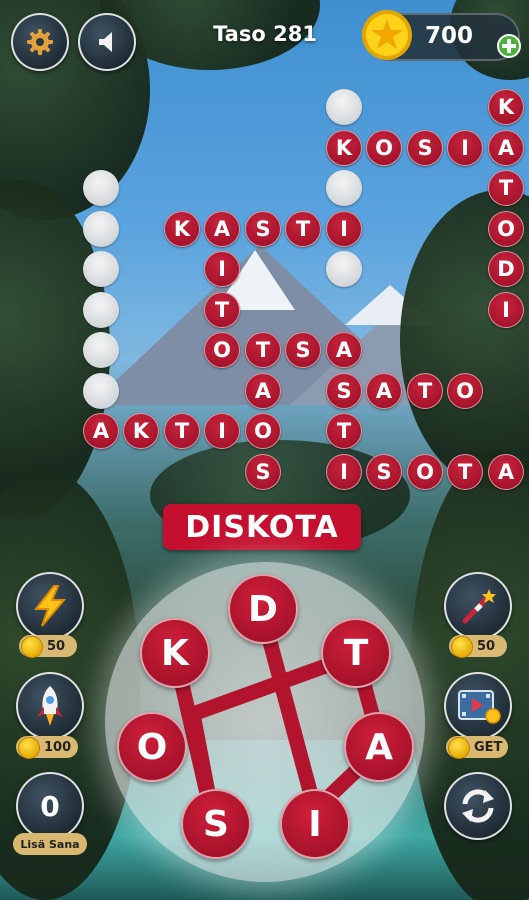  Describe the element at coordinates (50, 844) in the screenshot. I see `extra-words-label: Lisä Sana` at that location.